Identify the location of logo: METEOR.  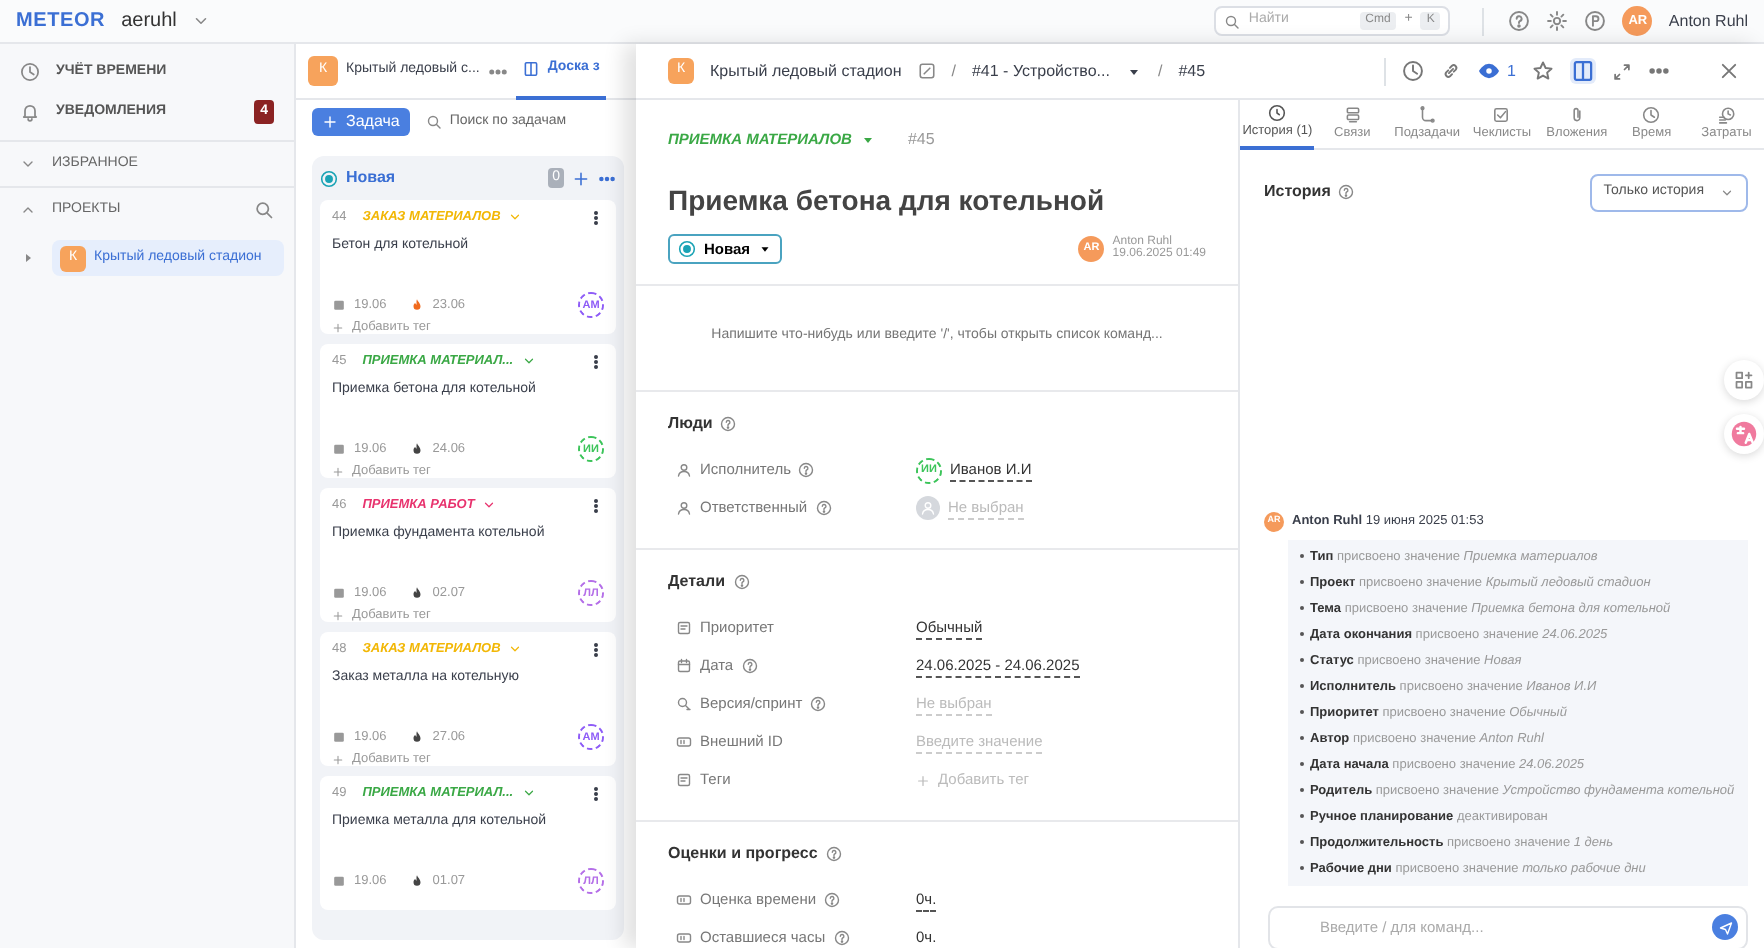
(61, 21).